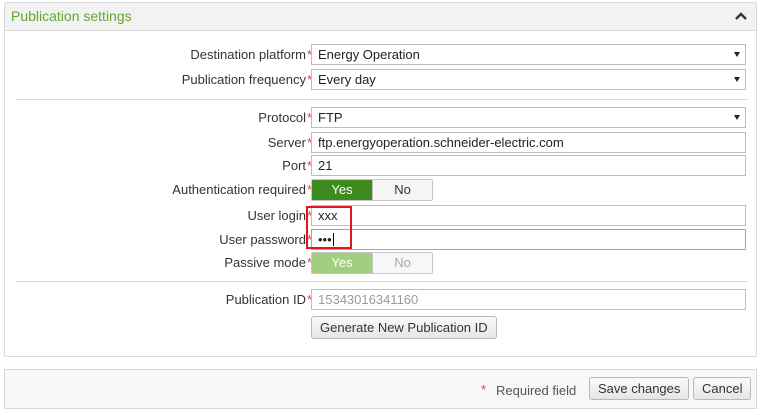 This screenshot has width=762, height=412. What do you see at coordinates (722, 388) in the screenshot?
I see `cancel-button: Cancel` at bounding box center [722, 388].